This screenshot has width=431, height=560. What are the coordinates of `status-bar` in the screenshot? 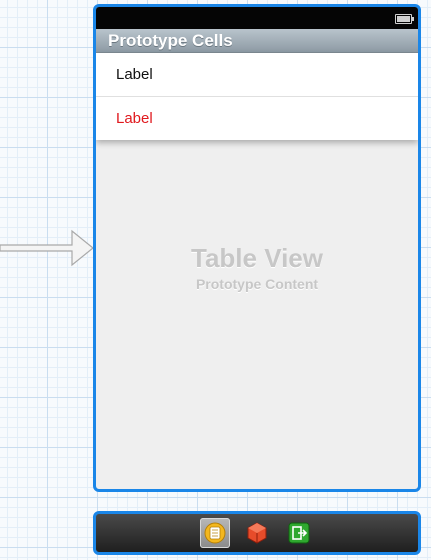 It's located at (257, 18).